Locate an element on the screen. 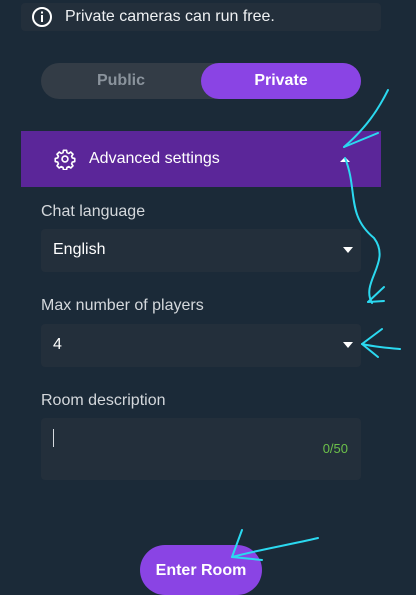 Image resolution: width=416 pixels, height=595 pixels. room-description-input: 0/50 is located at coordinates (201, 449).